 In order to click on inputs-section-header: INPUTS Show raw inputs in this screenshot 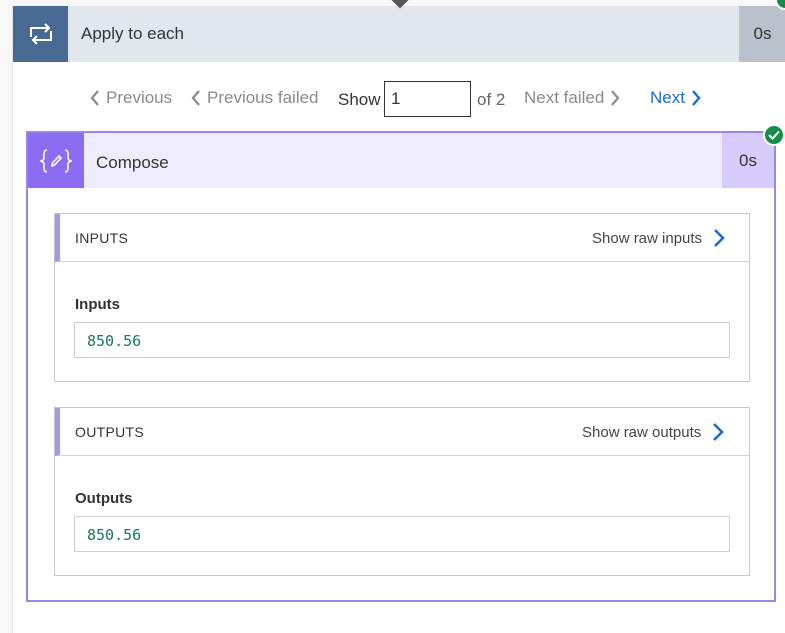, I will do `click(402, 238)`.